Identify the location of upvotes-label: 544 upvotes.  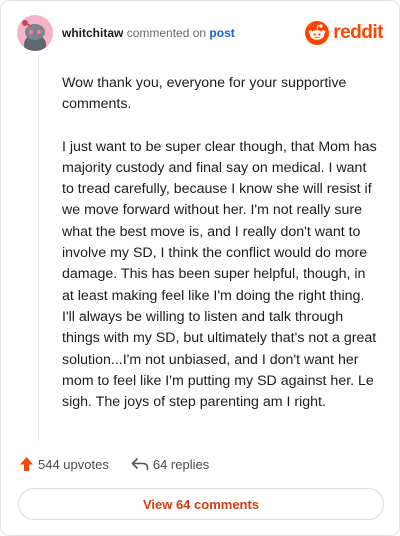
(73, 464).